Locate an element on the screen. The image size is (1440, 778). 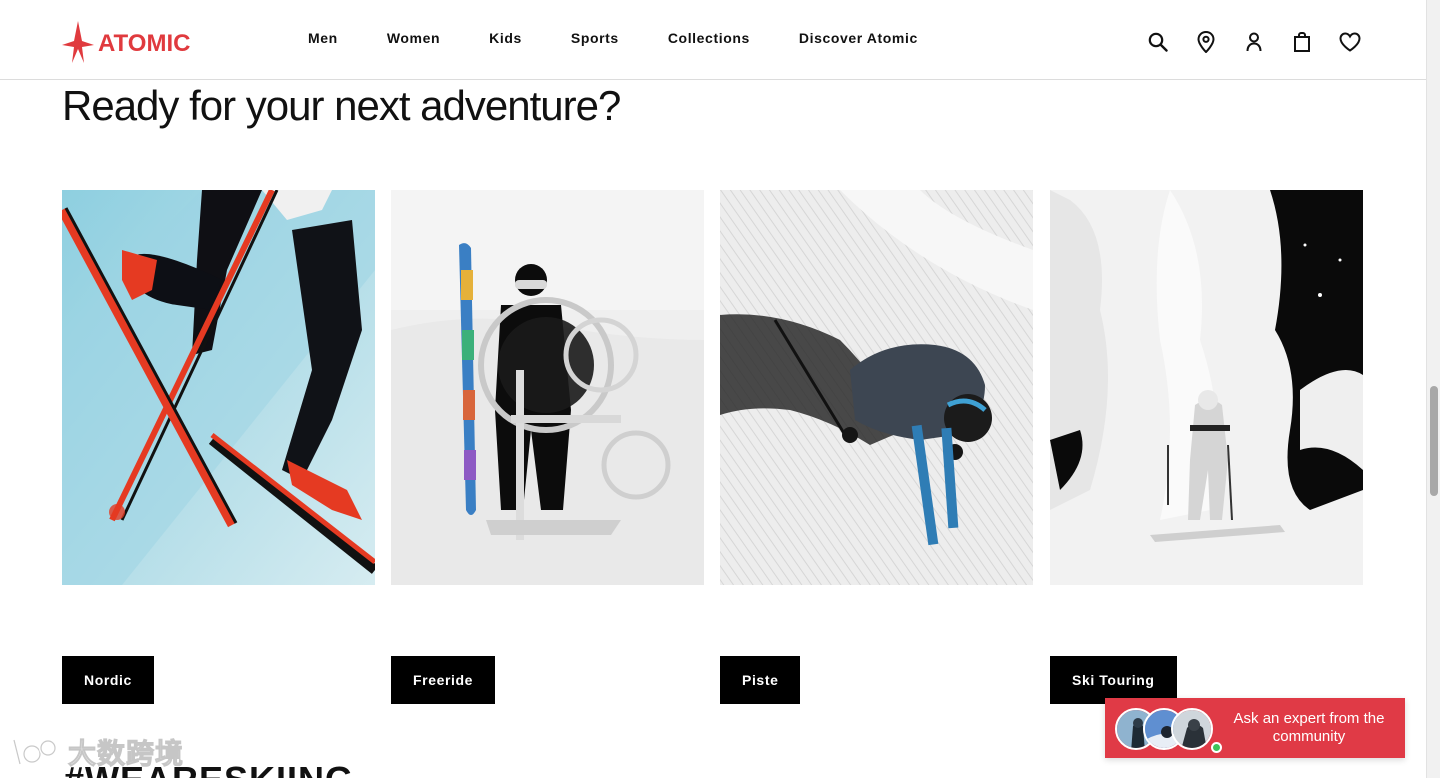
search-icon is located at coordinates (1158, 42).